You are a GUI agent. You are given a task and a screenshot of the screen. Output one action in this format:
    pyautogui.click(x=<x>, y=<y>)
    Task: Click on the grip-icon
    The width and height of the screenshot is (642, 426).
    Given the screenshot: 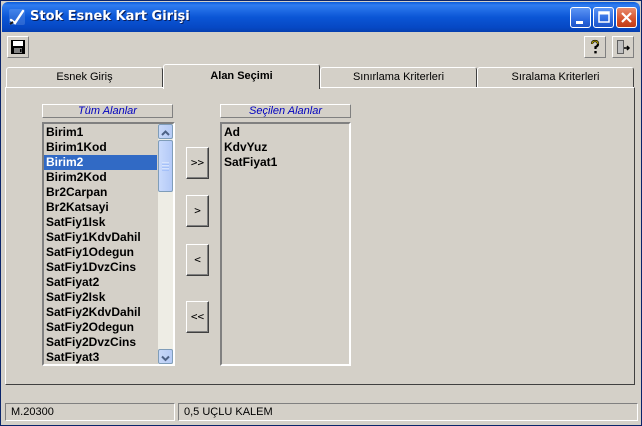 What is the action you would take?
    pyautogui.click(x=165, y=166)
    